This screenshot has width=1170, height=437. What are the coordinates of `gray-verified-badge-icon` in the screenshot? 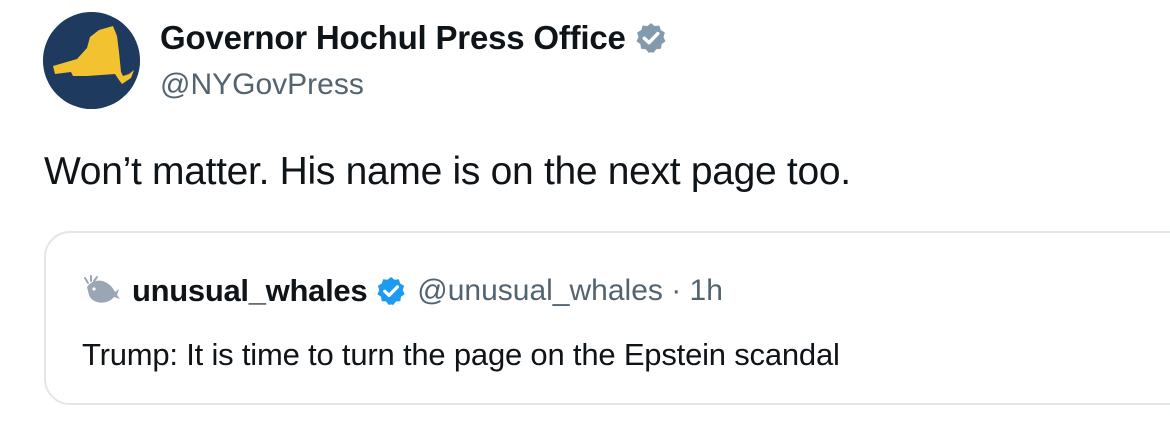 It's located at (651, 38).